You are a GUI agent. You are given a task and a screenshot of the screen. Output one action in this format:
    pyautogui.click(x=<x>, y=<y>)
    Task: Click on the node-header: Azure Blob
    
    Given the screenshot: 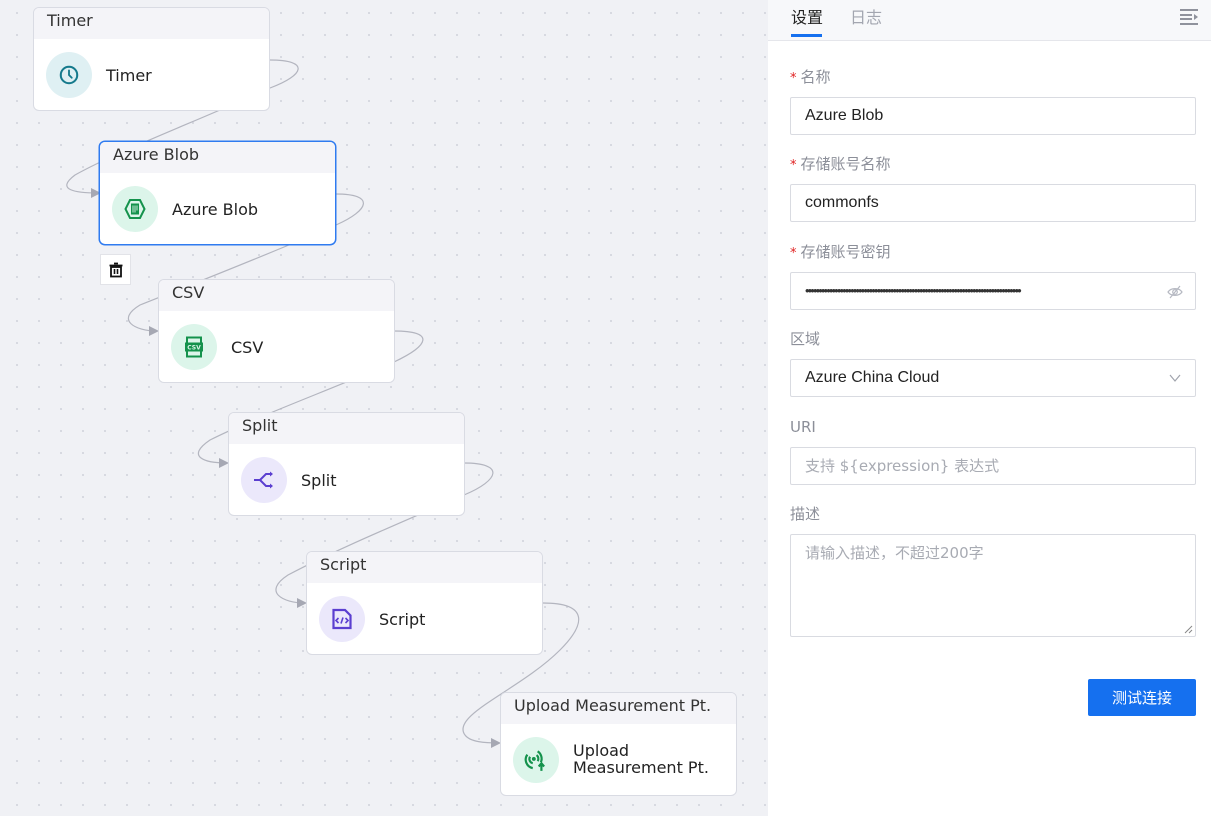 What is the action you would take?
    pyautogui.click(x=217, y=157)
    